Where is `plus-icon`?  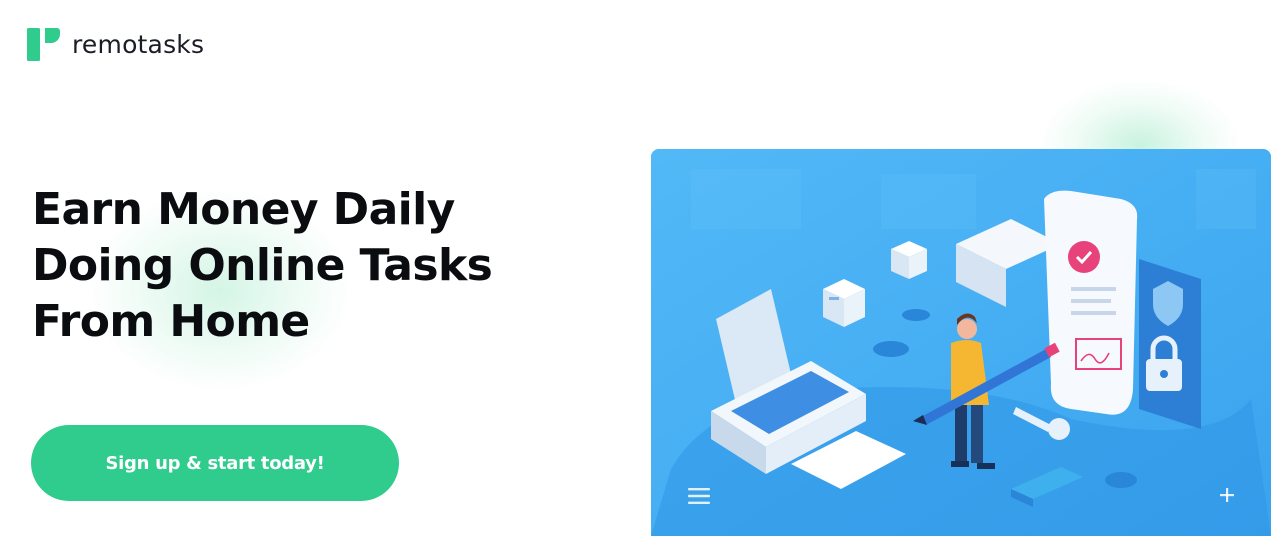 plus-icon is located at coordinates (1227, 495).